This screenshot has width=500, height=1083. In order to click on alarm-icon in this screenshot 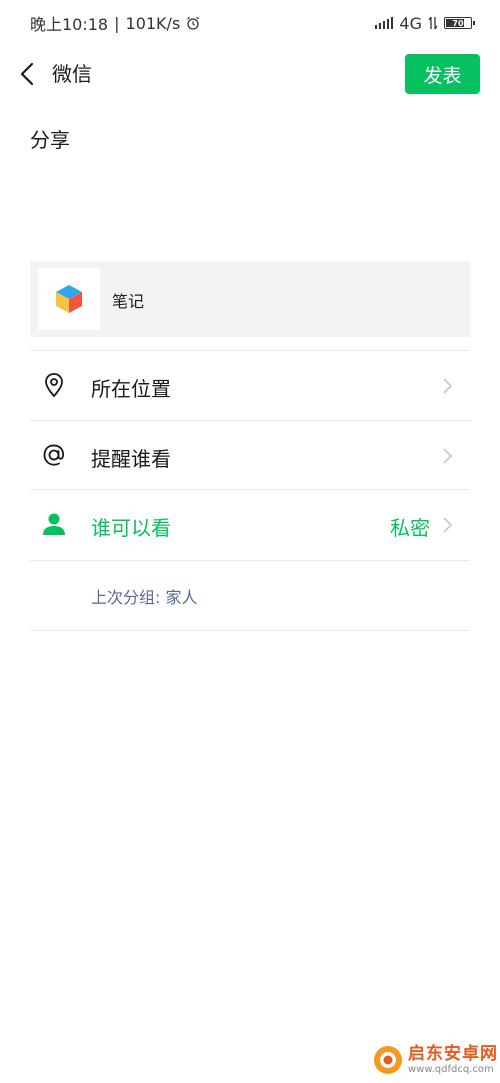, I will do `click(193, 23)`.